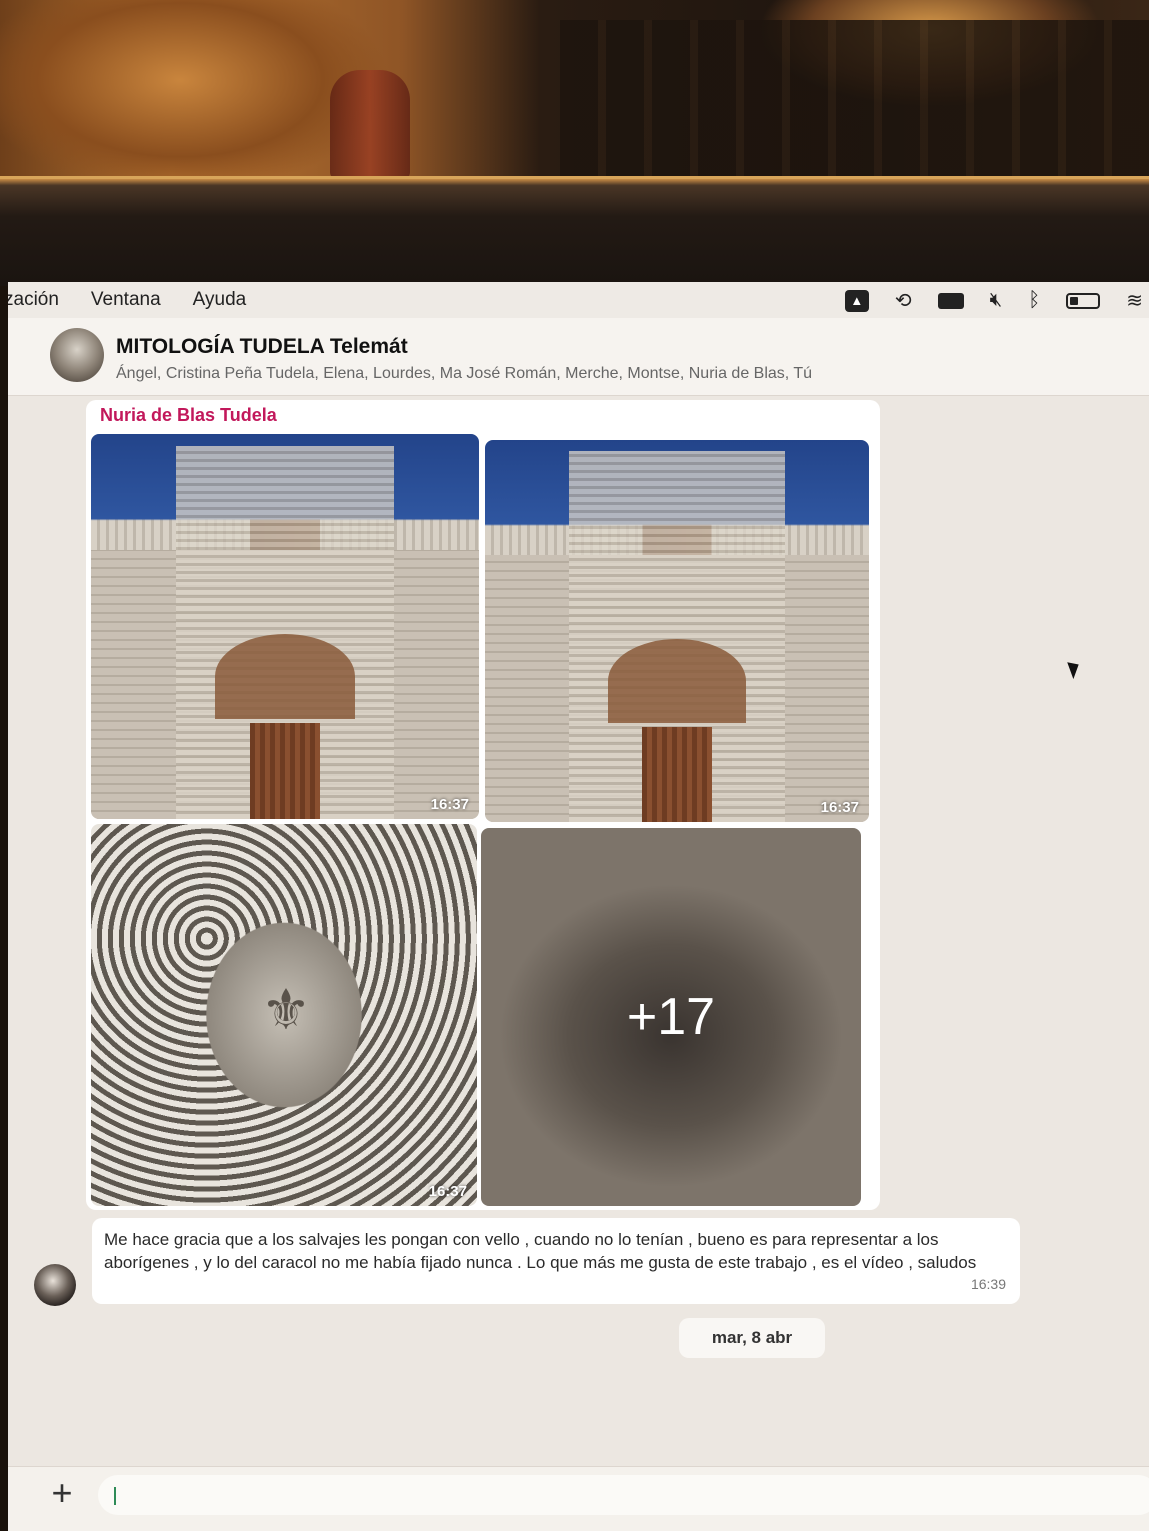 This screenshot has height=1531, width=1149. Describe the element at coordinates (286, 1009) in the screenshot. I see `fleur-de-lis-icon: ⚜` at that location.